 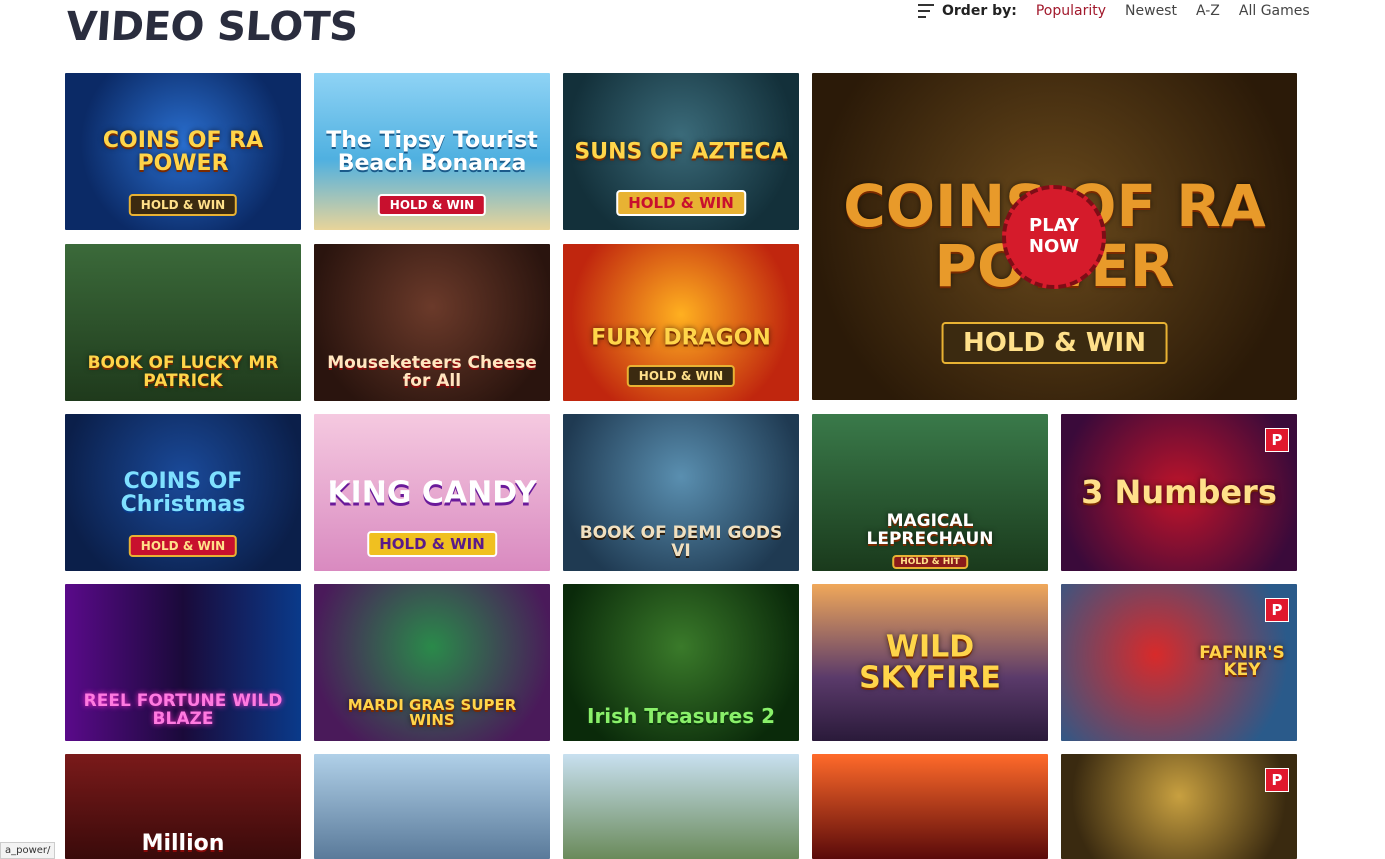 I want to click on game-title: BOOK OF LUCKY MR PATRICK, so click(x=183, y=372).